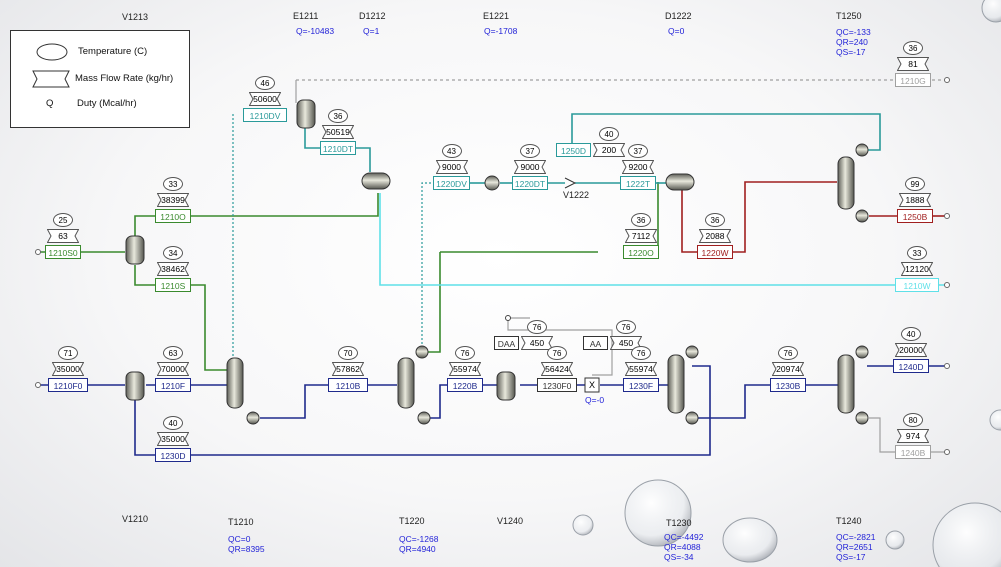  I want to click on stream-flow-s1210O: 38399, so click(173, 200).